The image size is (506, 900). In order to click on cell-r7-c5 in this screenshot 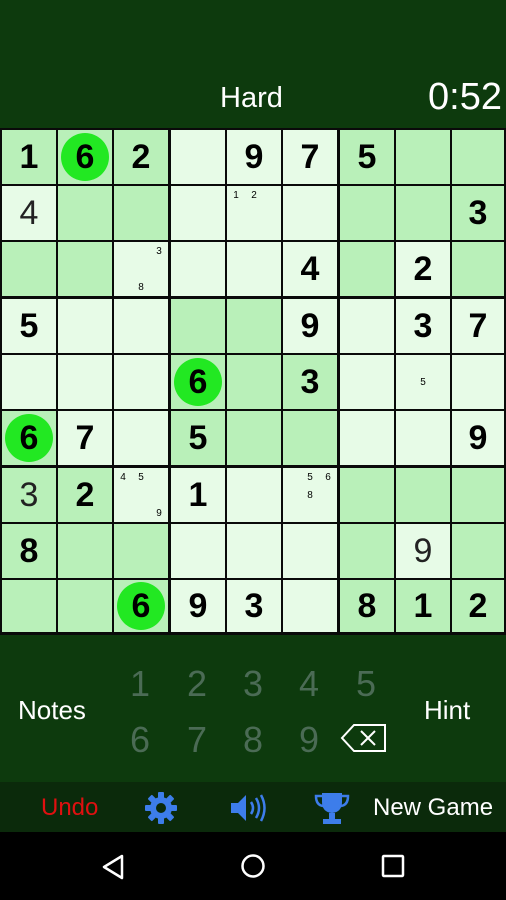, I will do `click(254, 495)`.